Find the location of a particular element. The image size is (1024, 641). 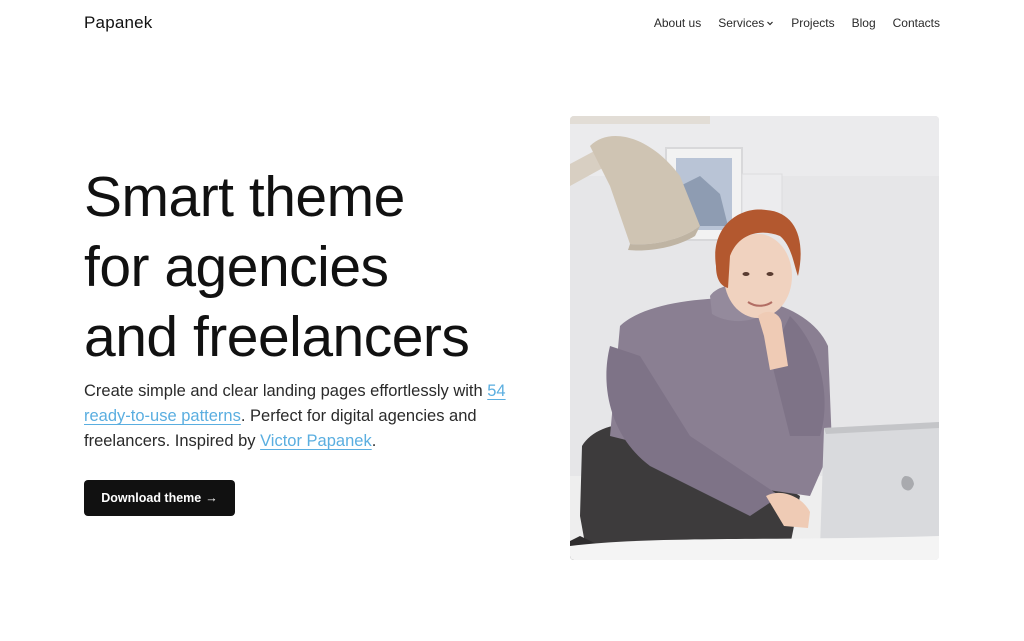

hero-title-line: Smart theme is located at coordinates (244, 197).